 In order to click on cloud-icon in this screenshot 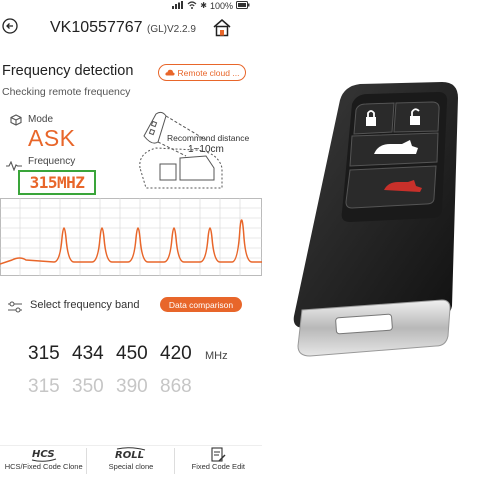, I will do `click(169, 72)`.